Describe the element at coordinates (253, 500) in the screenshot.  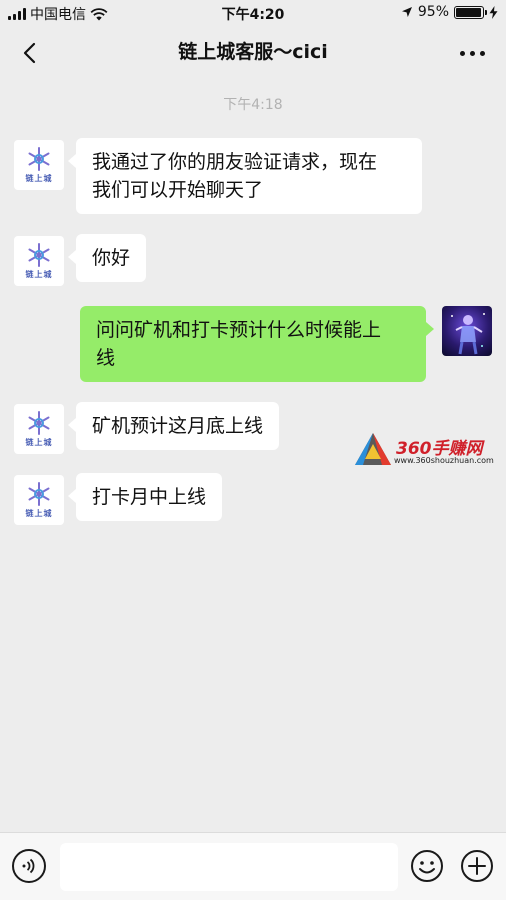
I see `message-row: 链上城 打卡月中上线` at that location.